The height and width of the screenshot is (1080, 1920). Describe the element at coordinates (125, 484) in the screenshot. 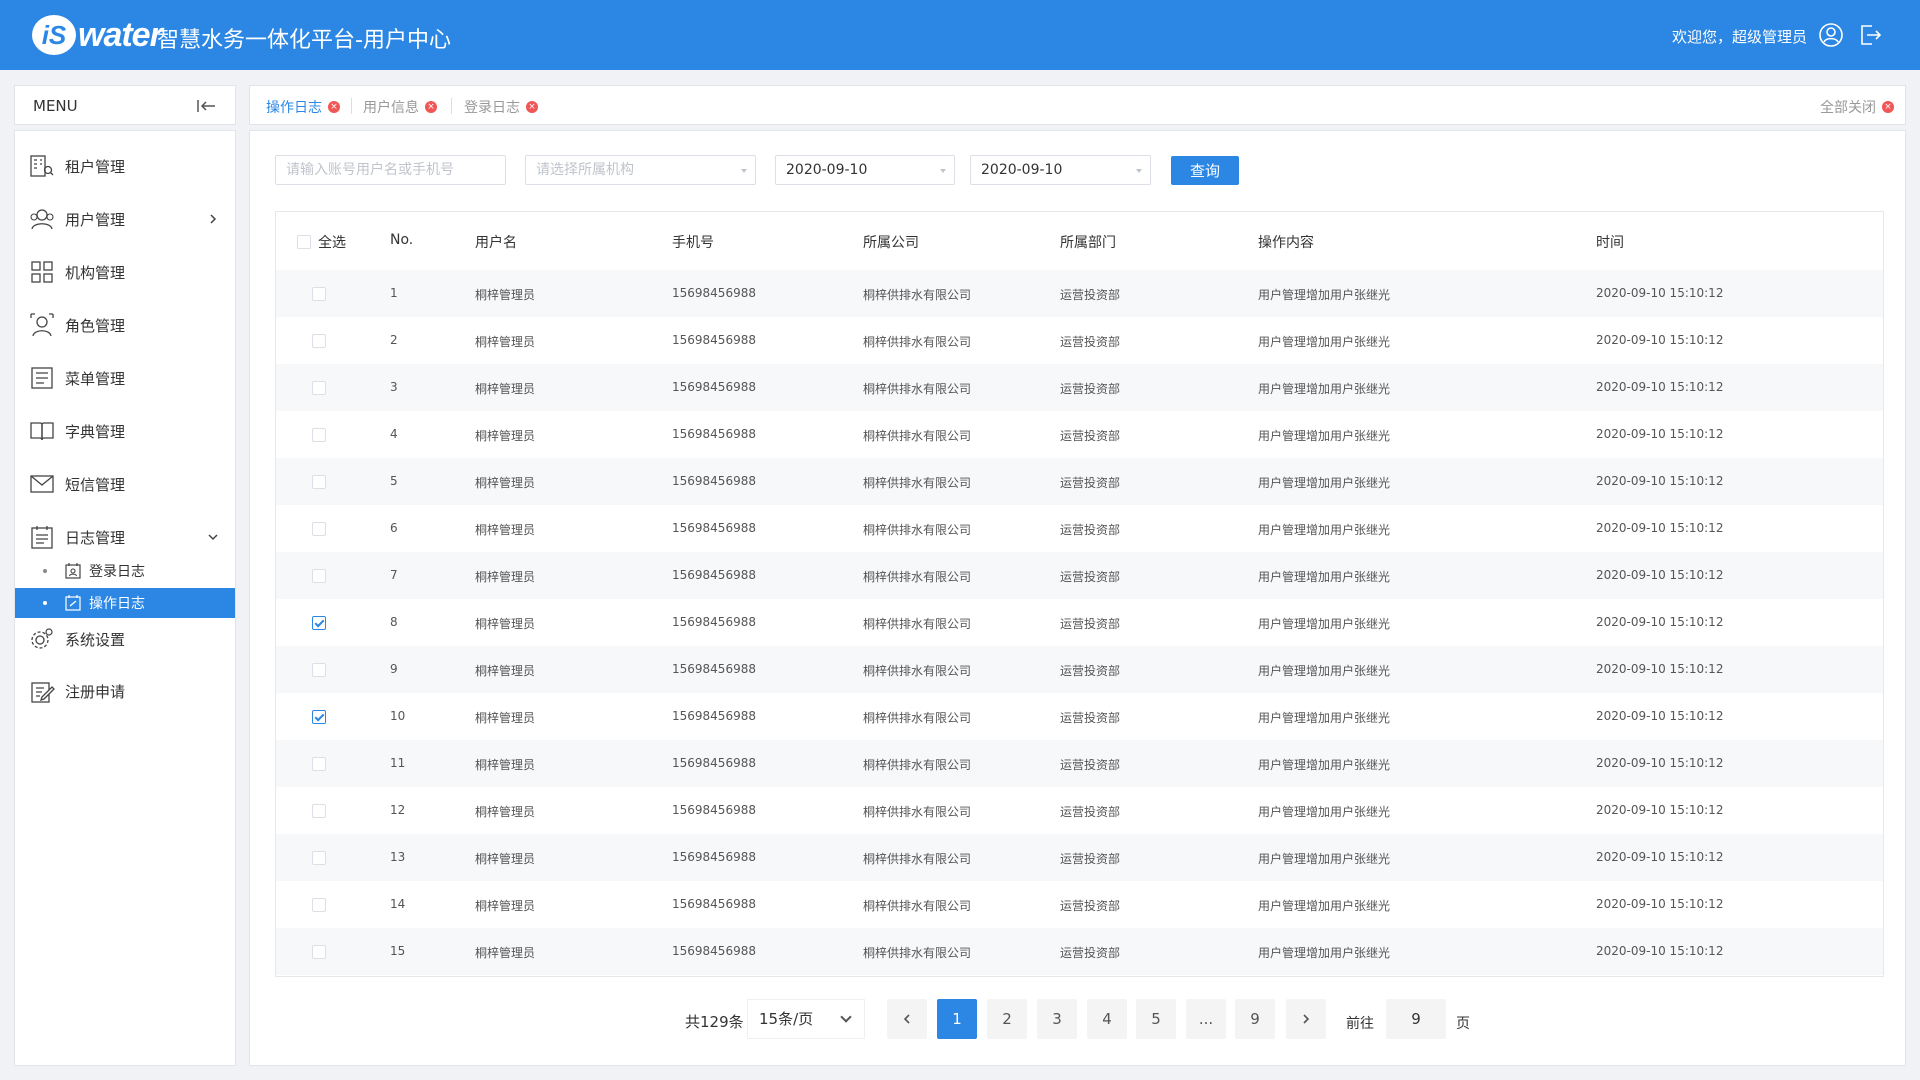

I see `sidebar-item-sms: 短信管理` at that location.